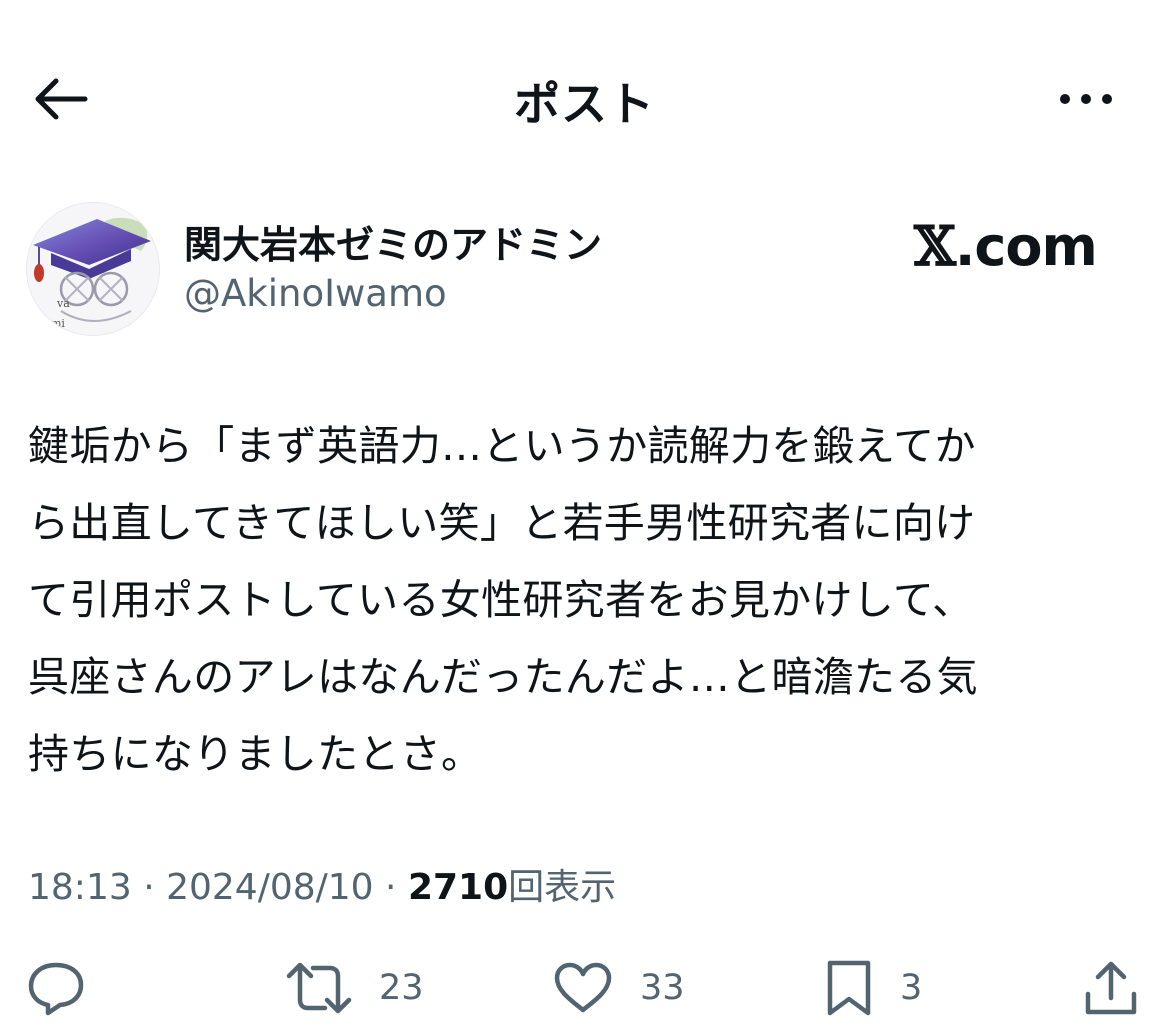 This screenshot has width=1169, height=1033. I want to click on share-icon, so click(1111, 988).